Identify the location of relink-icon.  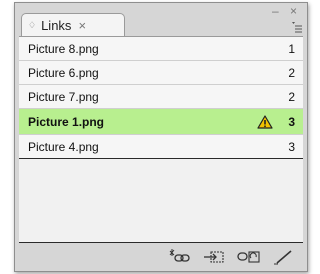
(181, 257).